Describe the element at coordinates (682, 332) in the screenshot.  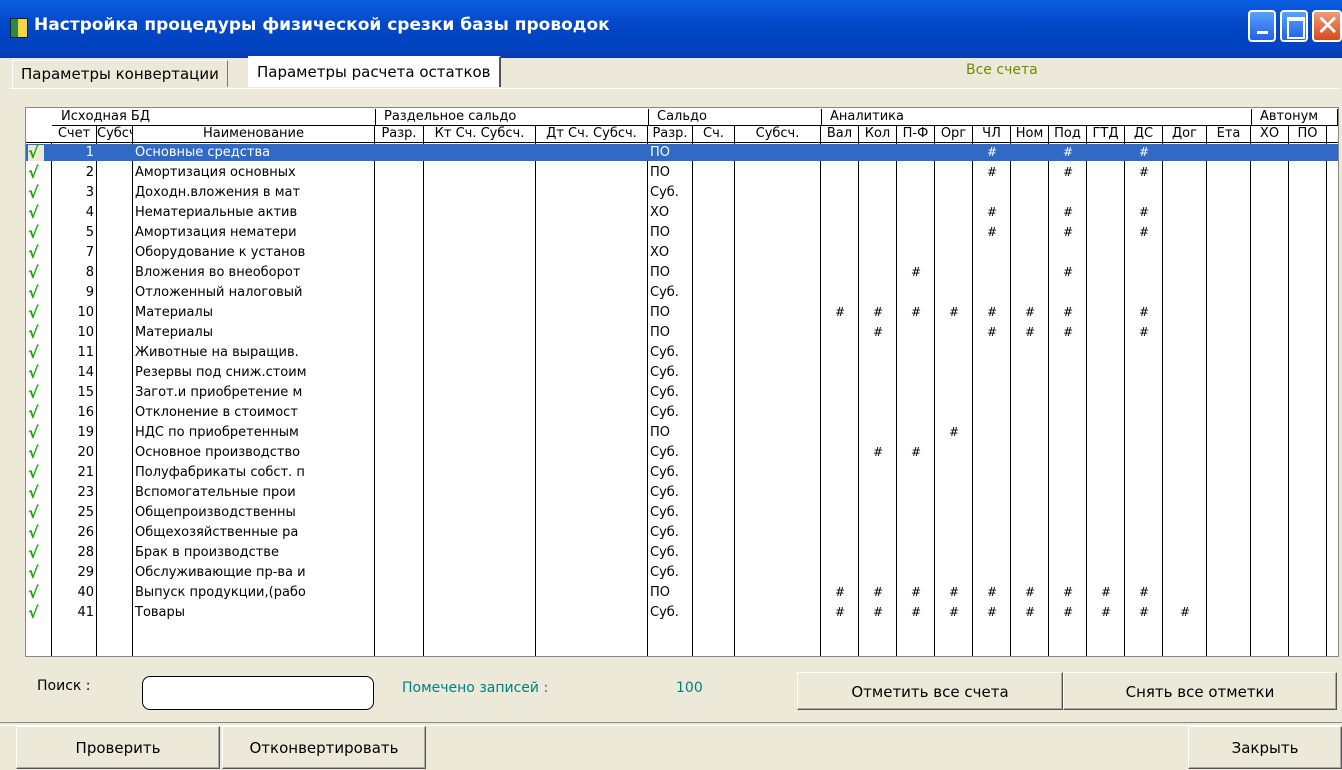
I see `table-row: √ 10 Материалы ПО # # # # #` at that location.